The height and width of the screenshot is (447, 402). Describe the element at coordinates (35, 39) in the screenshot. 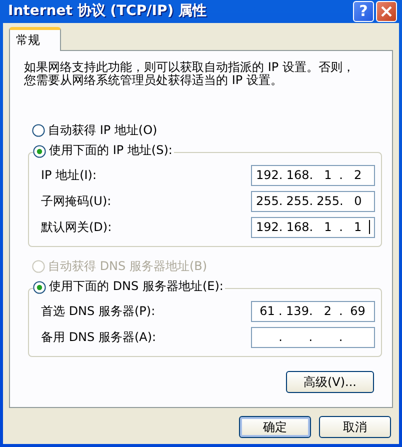

I see `tab: 常规` at that location.